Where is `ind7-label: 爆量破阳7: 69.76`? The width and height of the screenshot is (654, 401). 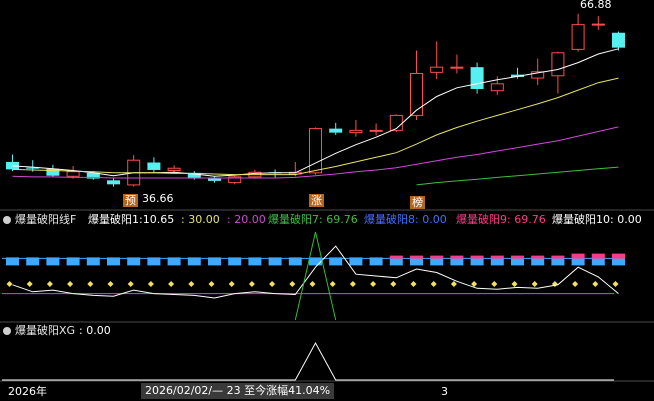
ind7-label: 爆量破阳7: 69.76 is located at coordinates (313, 219).